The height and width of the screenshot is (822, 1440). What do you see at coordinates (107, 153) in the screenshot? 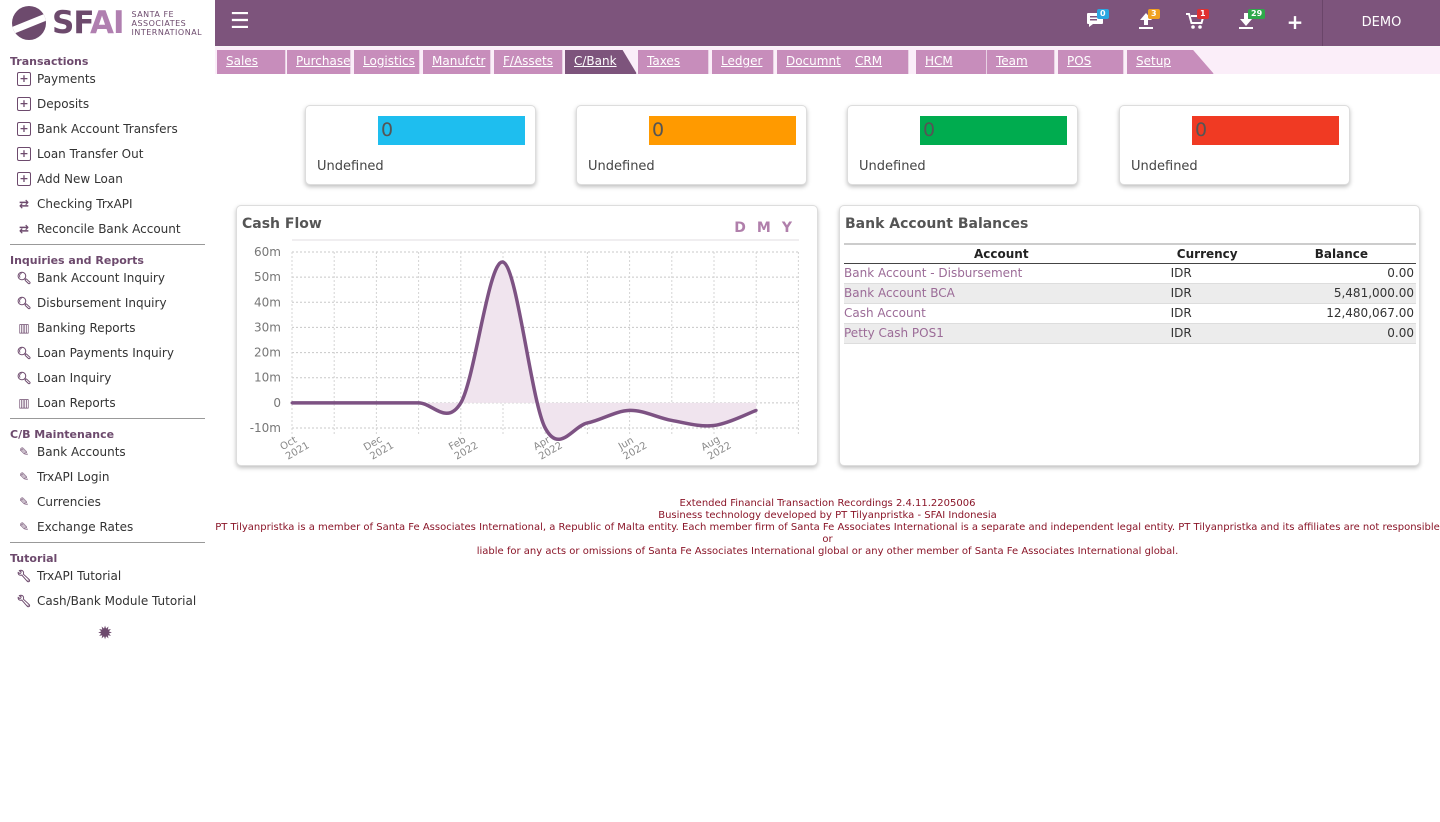
I see `sidebar-item-loan-transfer-out: + Loan Transfer Out` at bounding box center [107, 153].